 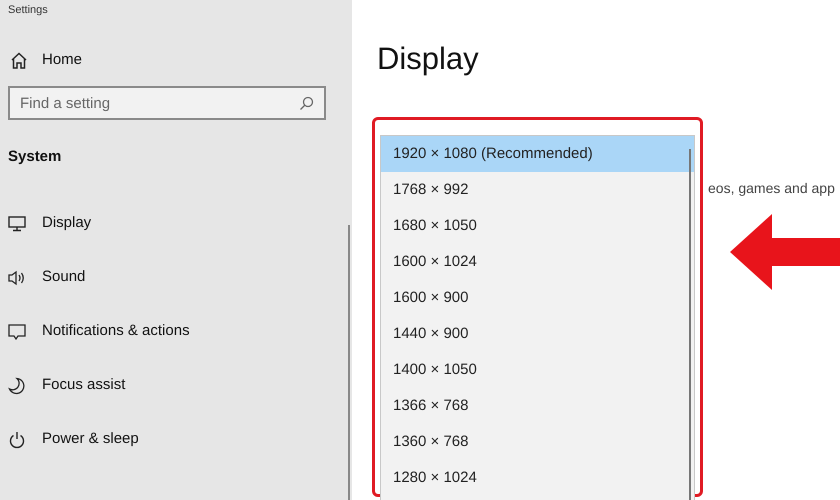 What do you see at coordinates (537, 298) in the screenshot?
I see `dropdown-option: 1600 × 900` at bounding box center [537, 298].